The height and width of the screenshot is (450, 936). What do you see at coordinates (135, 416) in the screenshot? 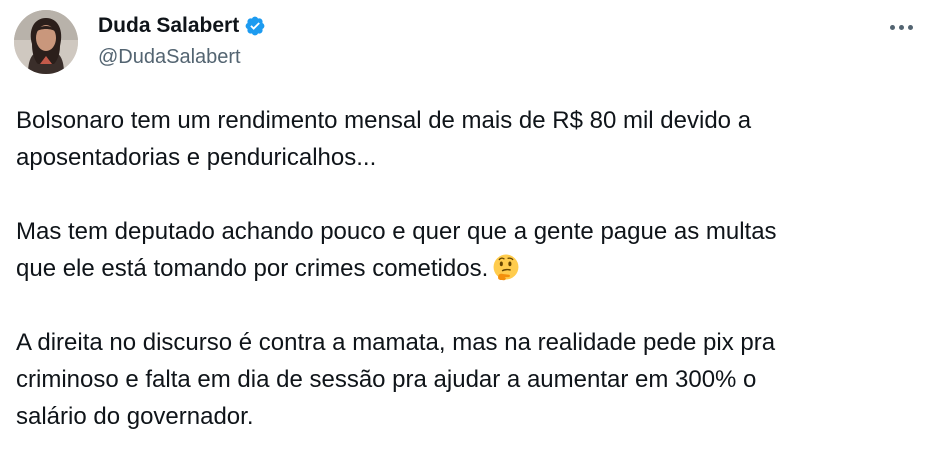
I see `tweet-line: salário do governador.` at bounding box center [135, 416].